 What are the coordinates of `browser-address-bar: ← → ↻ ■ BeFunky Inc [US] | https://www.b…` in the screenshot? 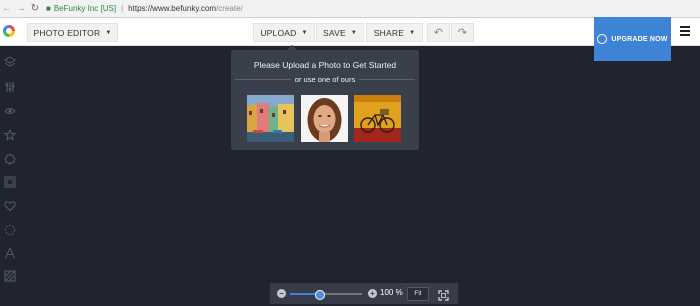 It's located at (350, 9).